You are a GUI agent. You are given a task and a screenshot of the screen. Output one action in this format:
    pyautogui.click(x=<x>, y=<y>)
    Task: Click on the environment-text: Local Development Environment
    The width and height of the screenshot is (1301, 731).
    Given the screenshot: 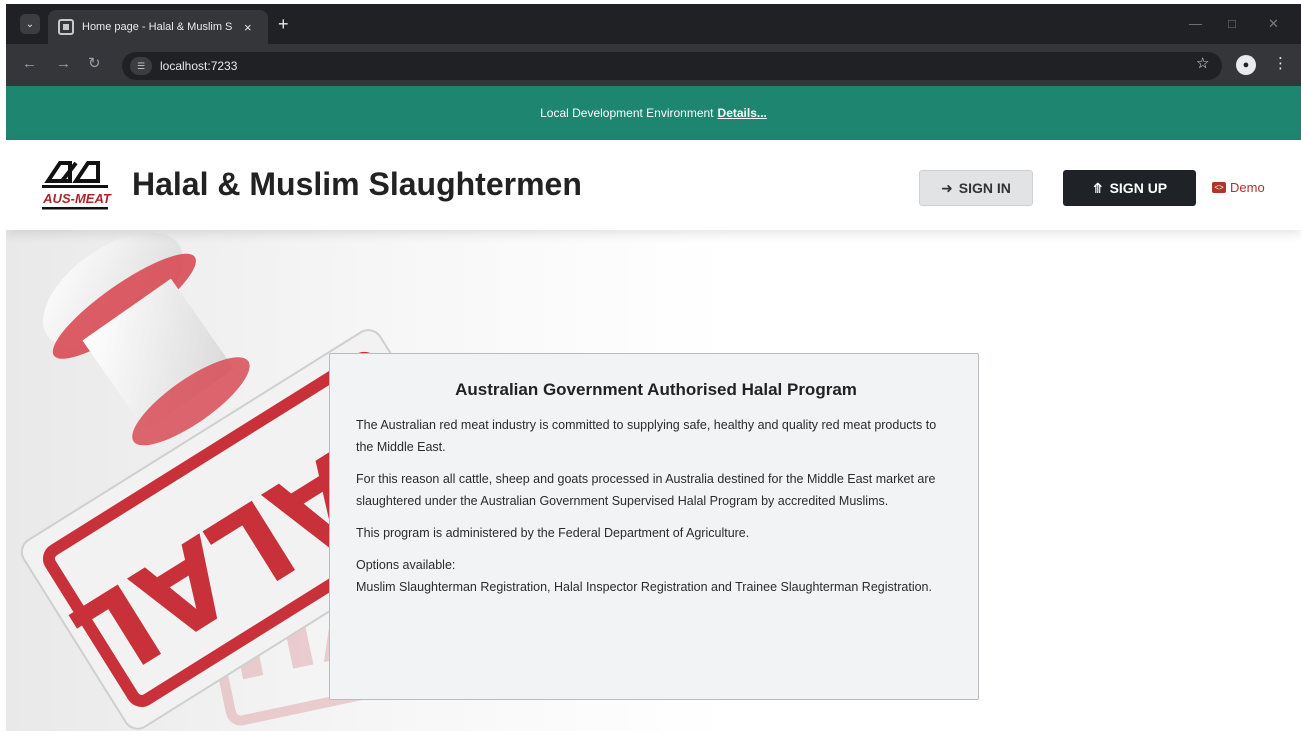 What is the action you would take?
    pyautogui.click(x=627, y=113)
    